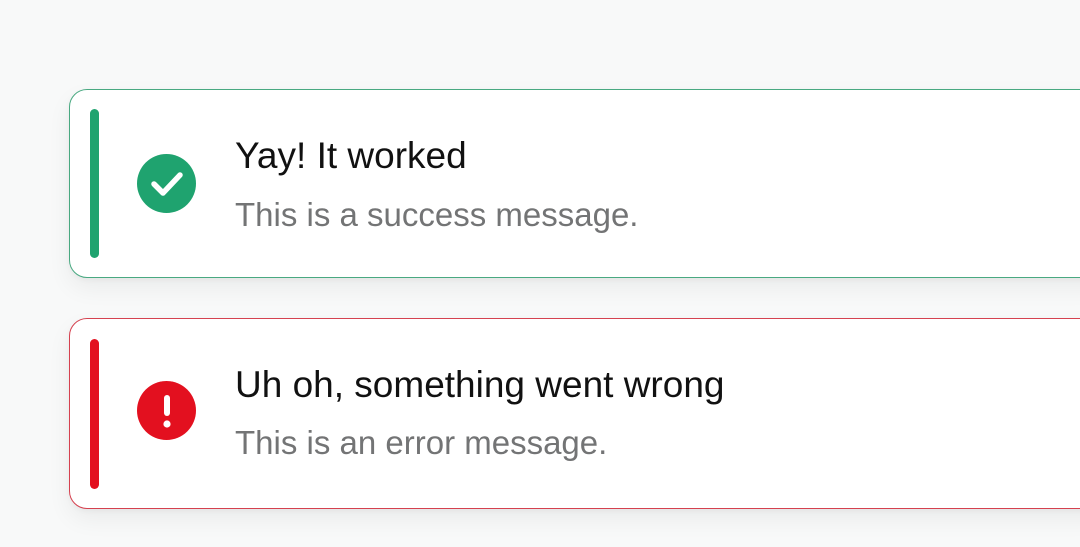 Image resolution: width=1080 pixels, height=547 pixels. Describe the element at coordinates (94, 183) in the screenshot. I see `success-accent-bar` at that location.